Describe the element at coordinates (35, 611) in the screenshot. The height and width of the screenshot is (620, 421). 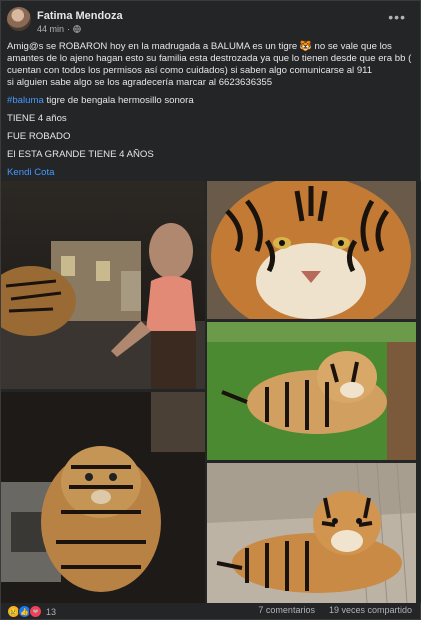
I see `love-reaction-icon: ❤` at that location.